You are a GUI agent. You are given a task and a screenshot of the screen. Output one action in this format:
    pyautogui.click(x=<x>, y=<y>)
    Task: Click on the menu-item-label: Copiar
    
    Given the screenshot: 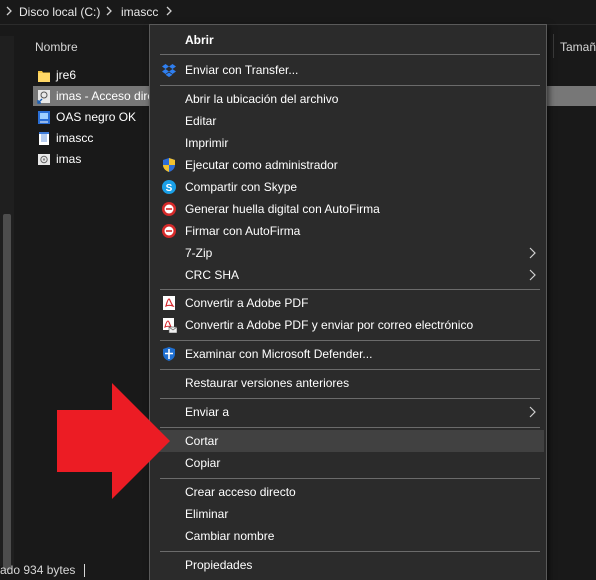 What is the action you would take?
    pyautogui.click(x=203, y=463)
    